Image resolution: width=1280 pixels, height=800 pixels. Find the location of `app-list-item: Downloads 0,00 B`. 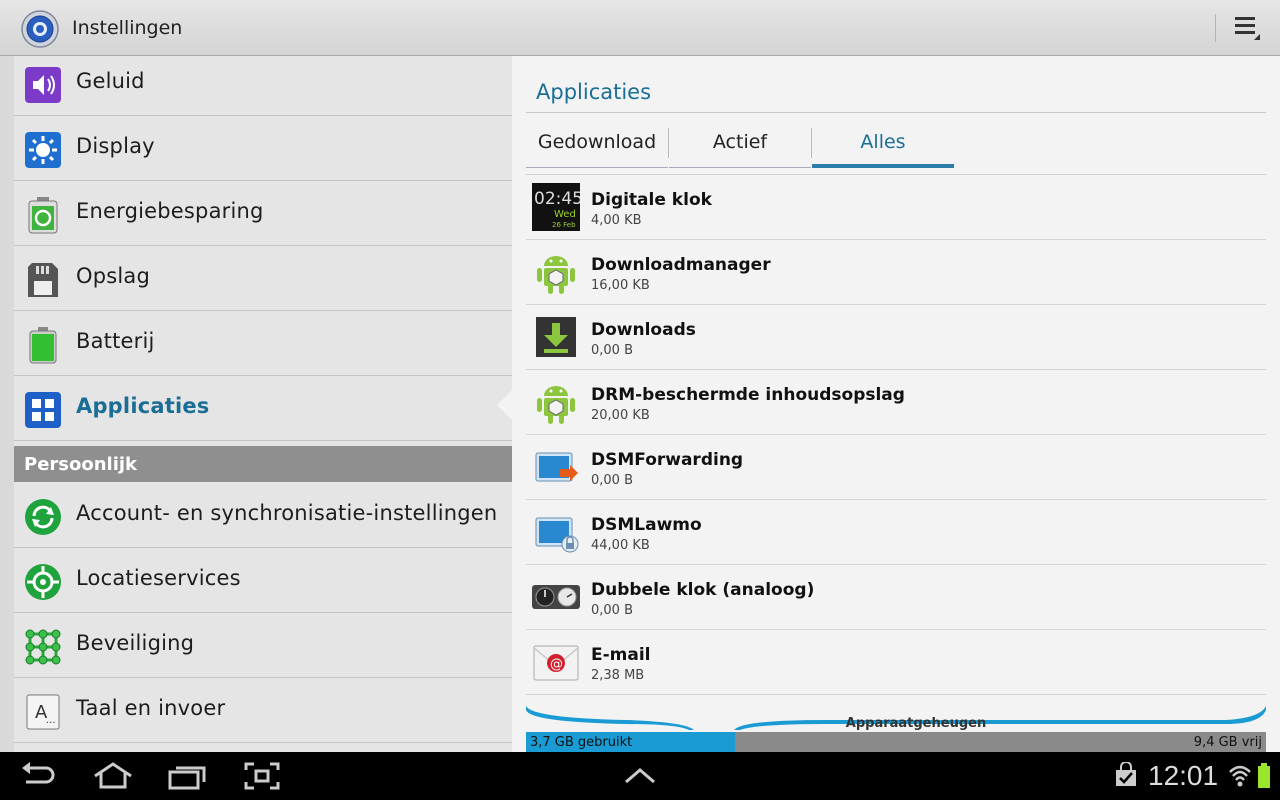

app-list-item: Downloads 0,00 B is located at coordinates (896, 337).